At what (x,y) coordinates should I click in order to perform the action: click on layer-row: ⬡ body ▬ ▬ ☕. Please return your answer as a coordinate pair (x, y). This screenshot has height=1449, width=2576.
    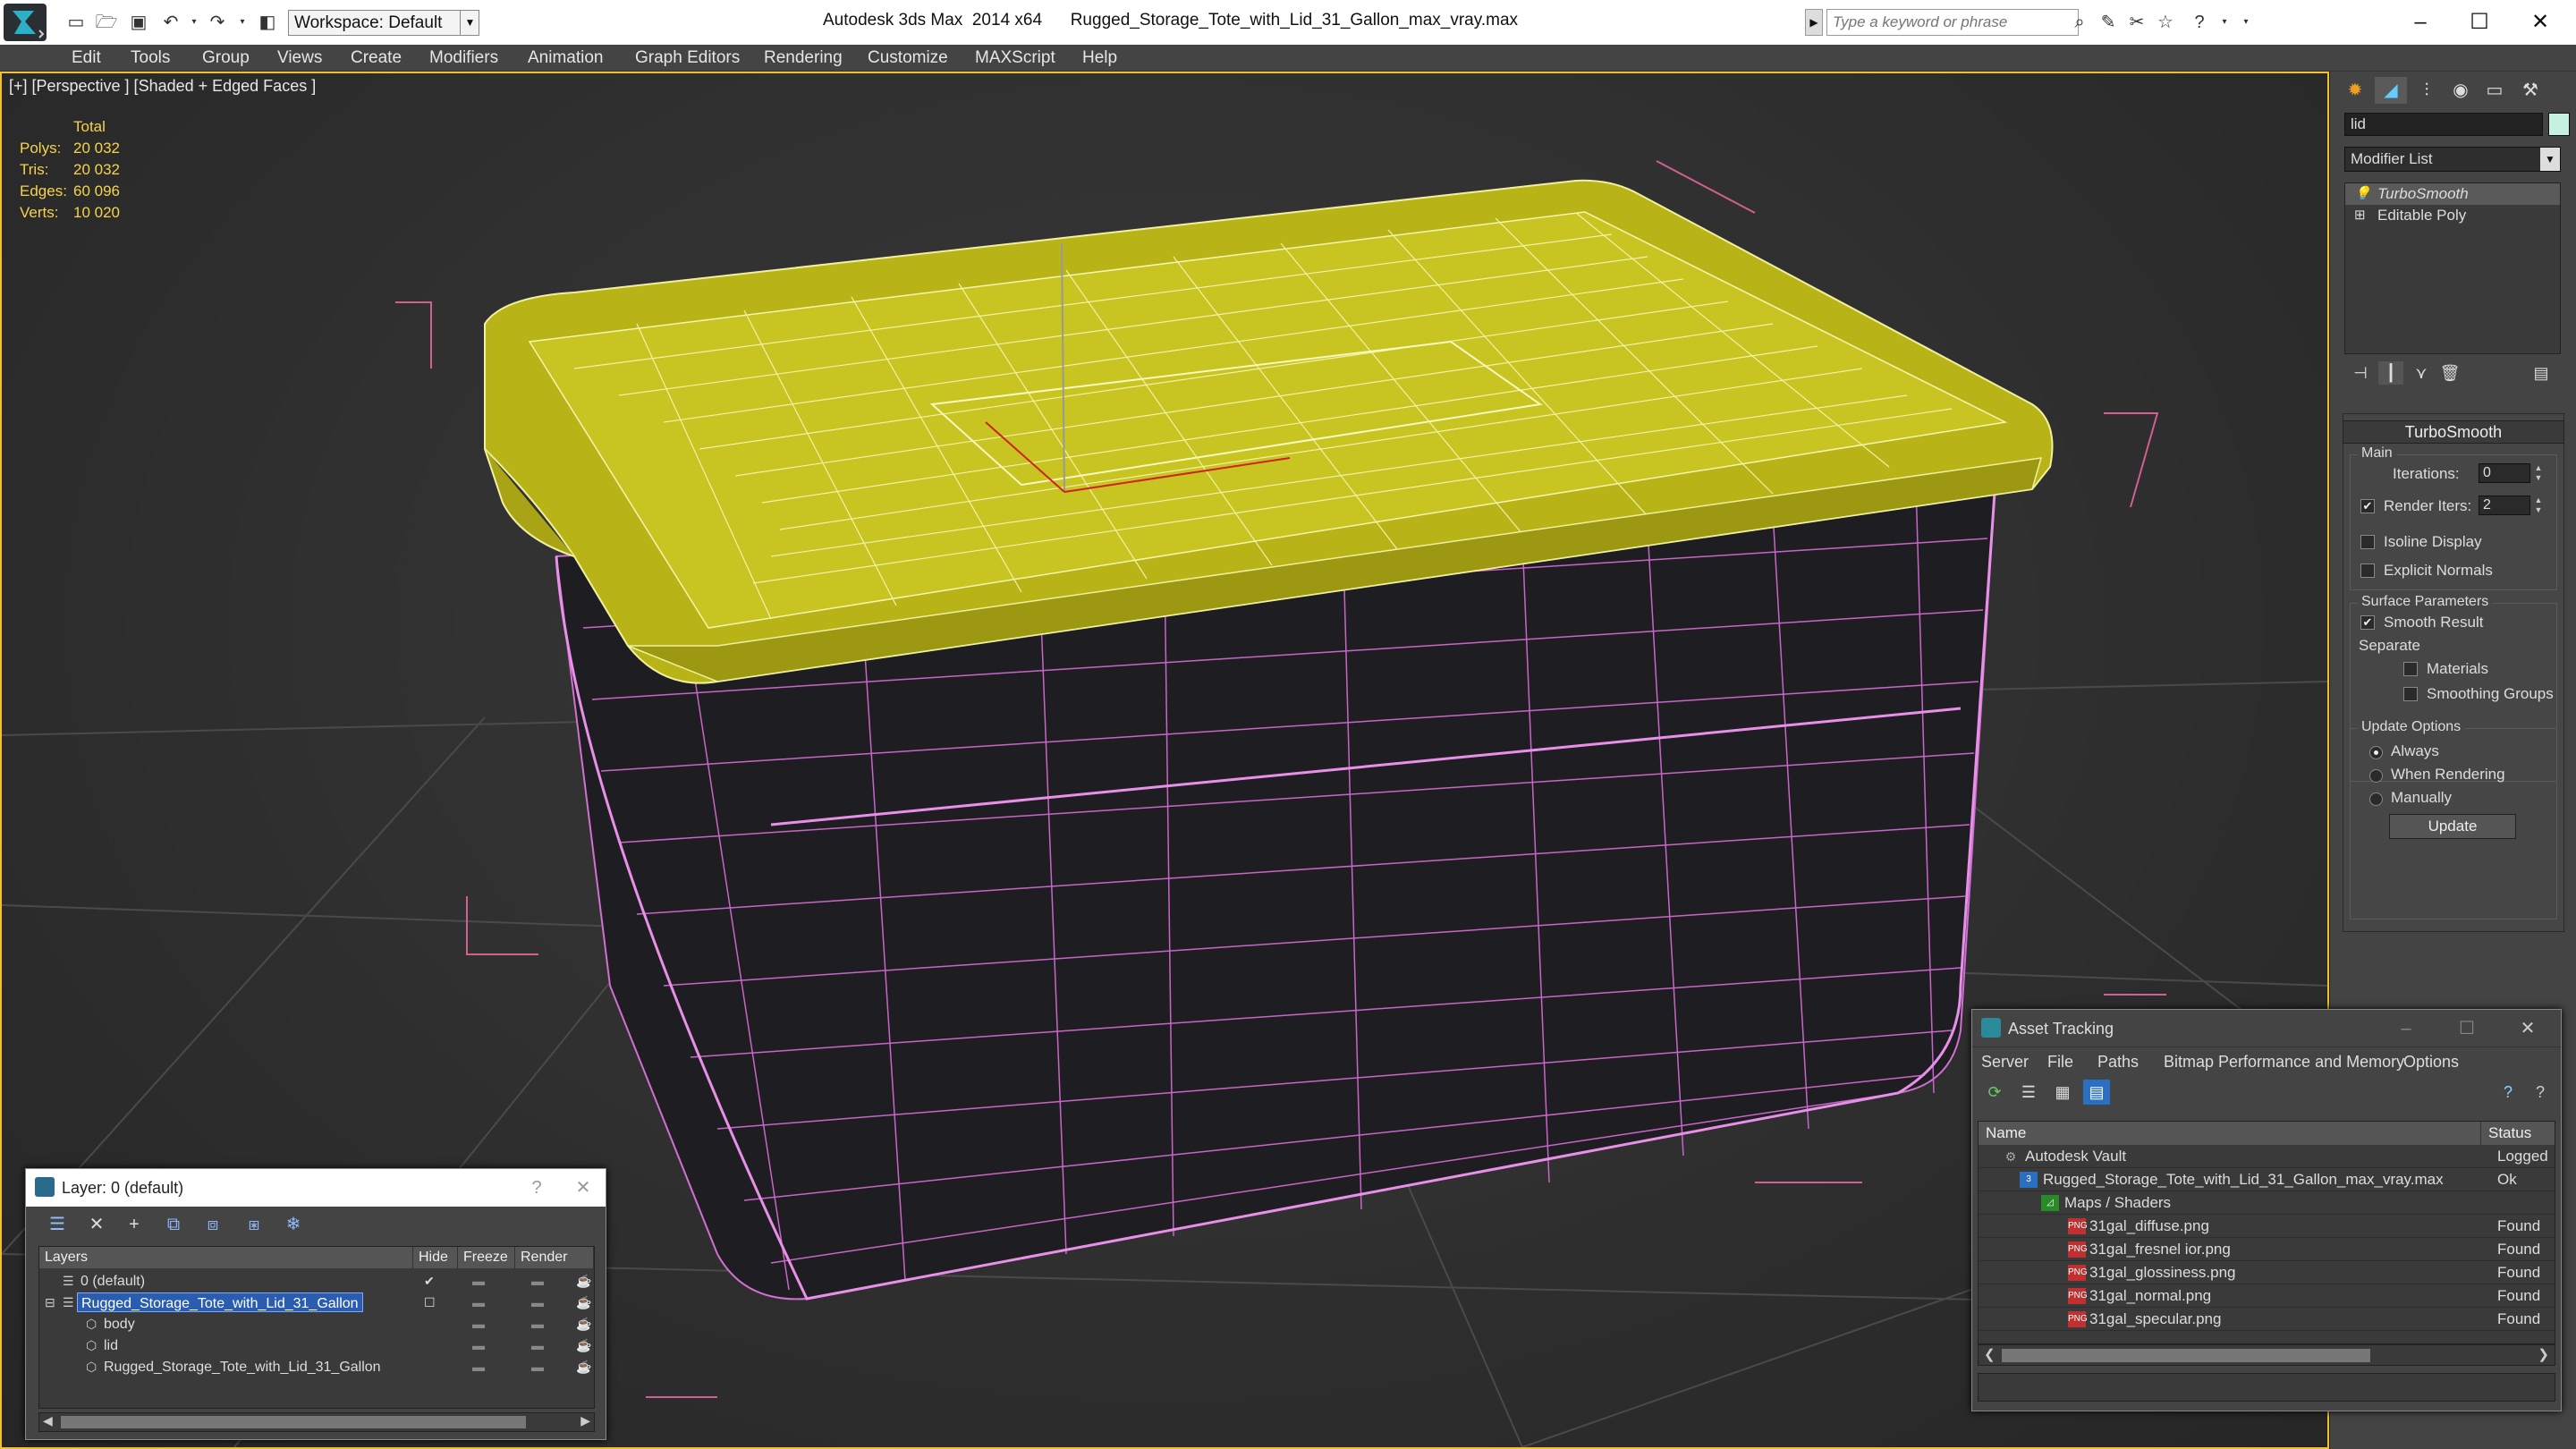
    Looking at the image, I should click on (316, 1324).